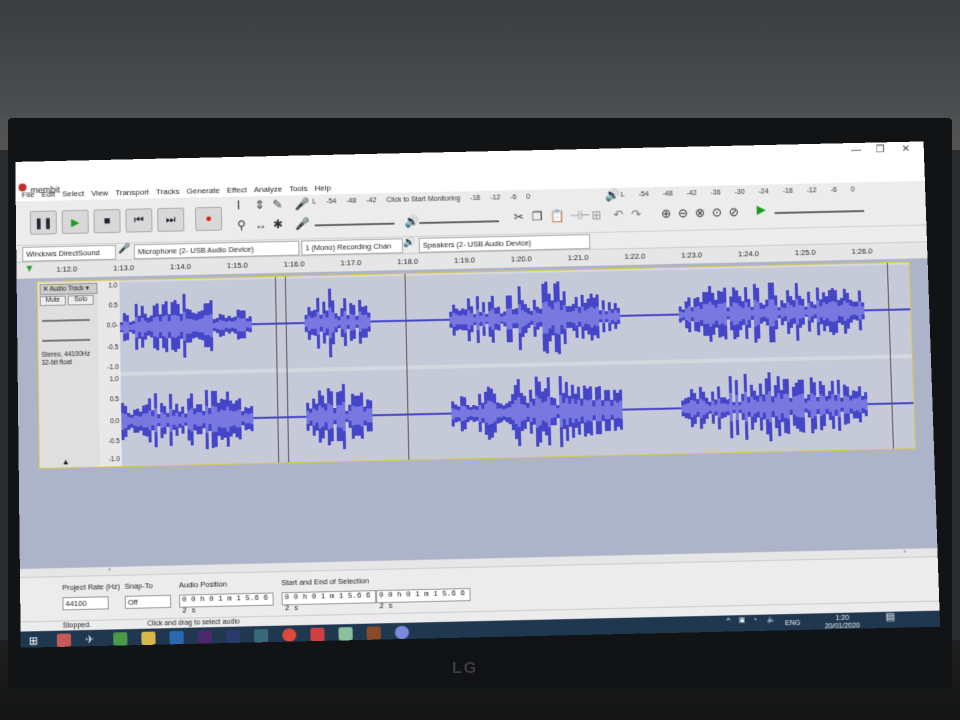 This screenshot has height=720, width=960. What do you see at coordinates (556, 216) in the screenshot?
I see `paste-icon: 📋` at bounding box center [556, 216].